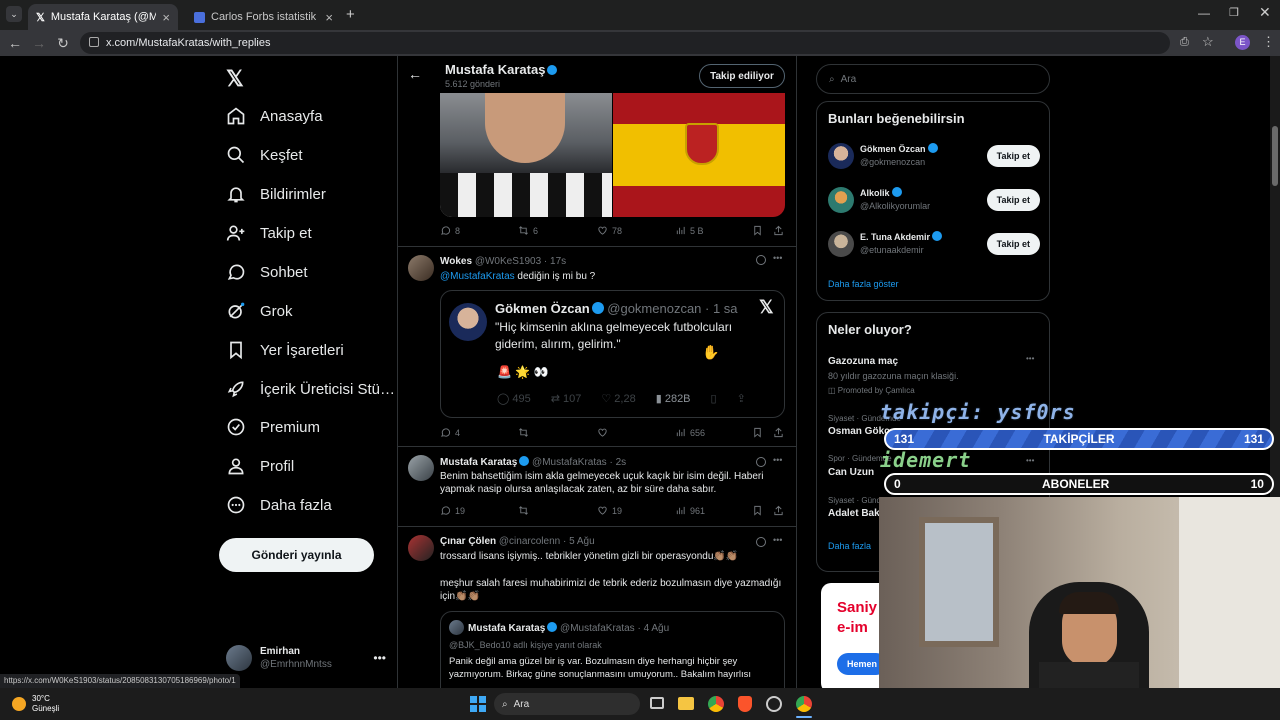 This screenshot has height=720, width=1280. I want to click on restore-window-icon: ❐, so click(1234, 12).